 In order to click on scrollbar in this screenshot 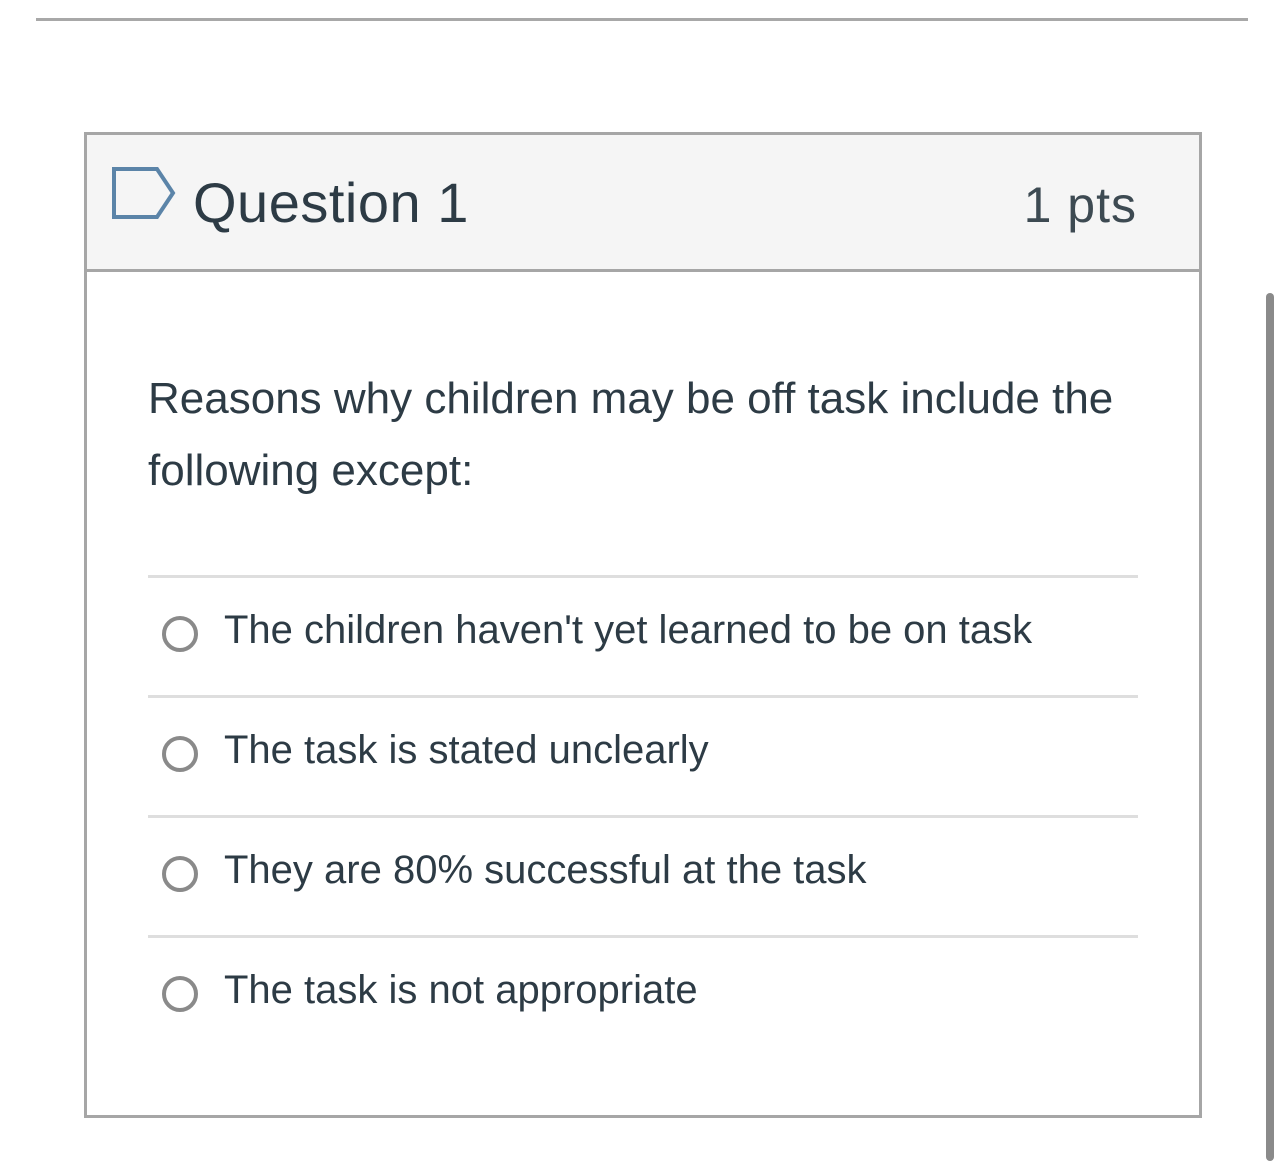, I will do `click(1270, 727)`.